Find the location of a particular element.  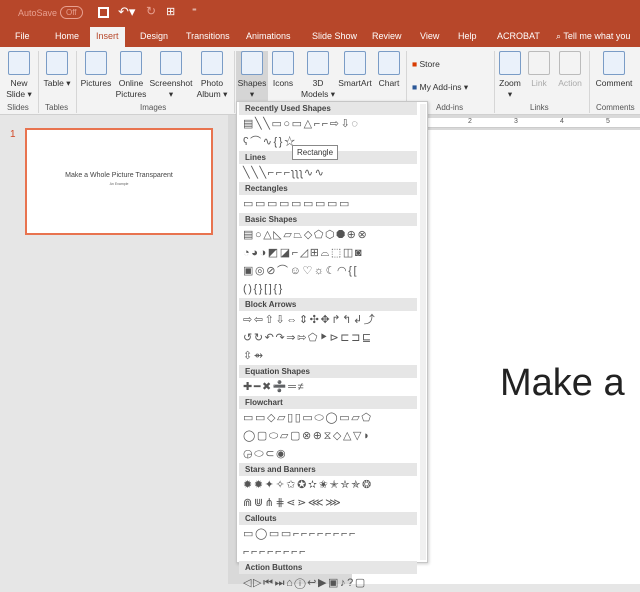

tab-view: View is located at coordinates (429, 36).